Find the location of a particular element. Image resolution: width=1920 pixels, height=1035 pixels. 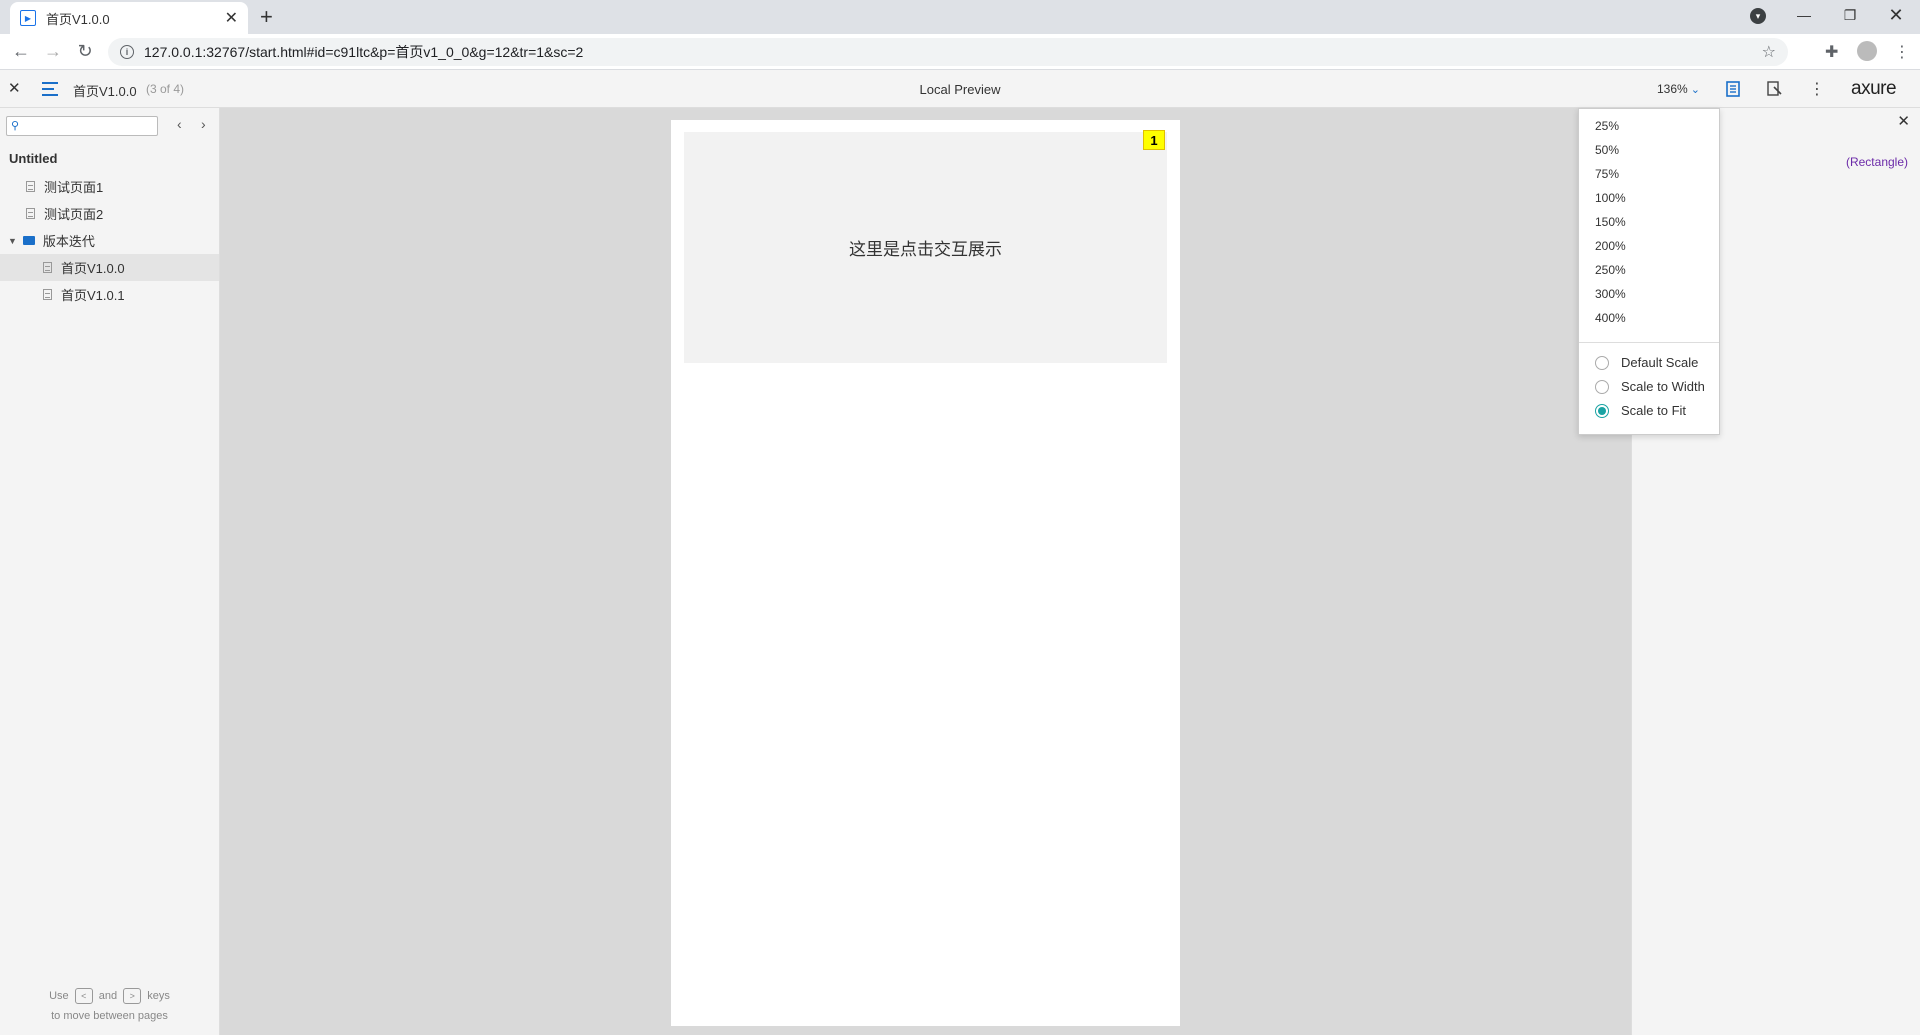

play-icon: ▶ is located at coordinates (28, 18).